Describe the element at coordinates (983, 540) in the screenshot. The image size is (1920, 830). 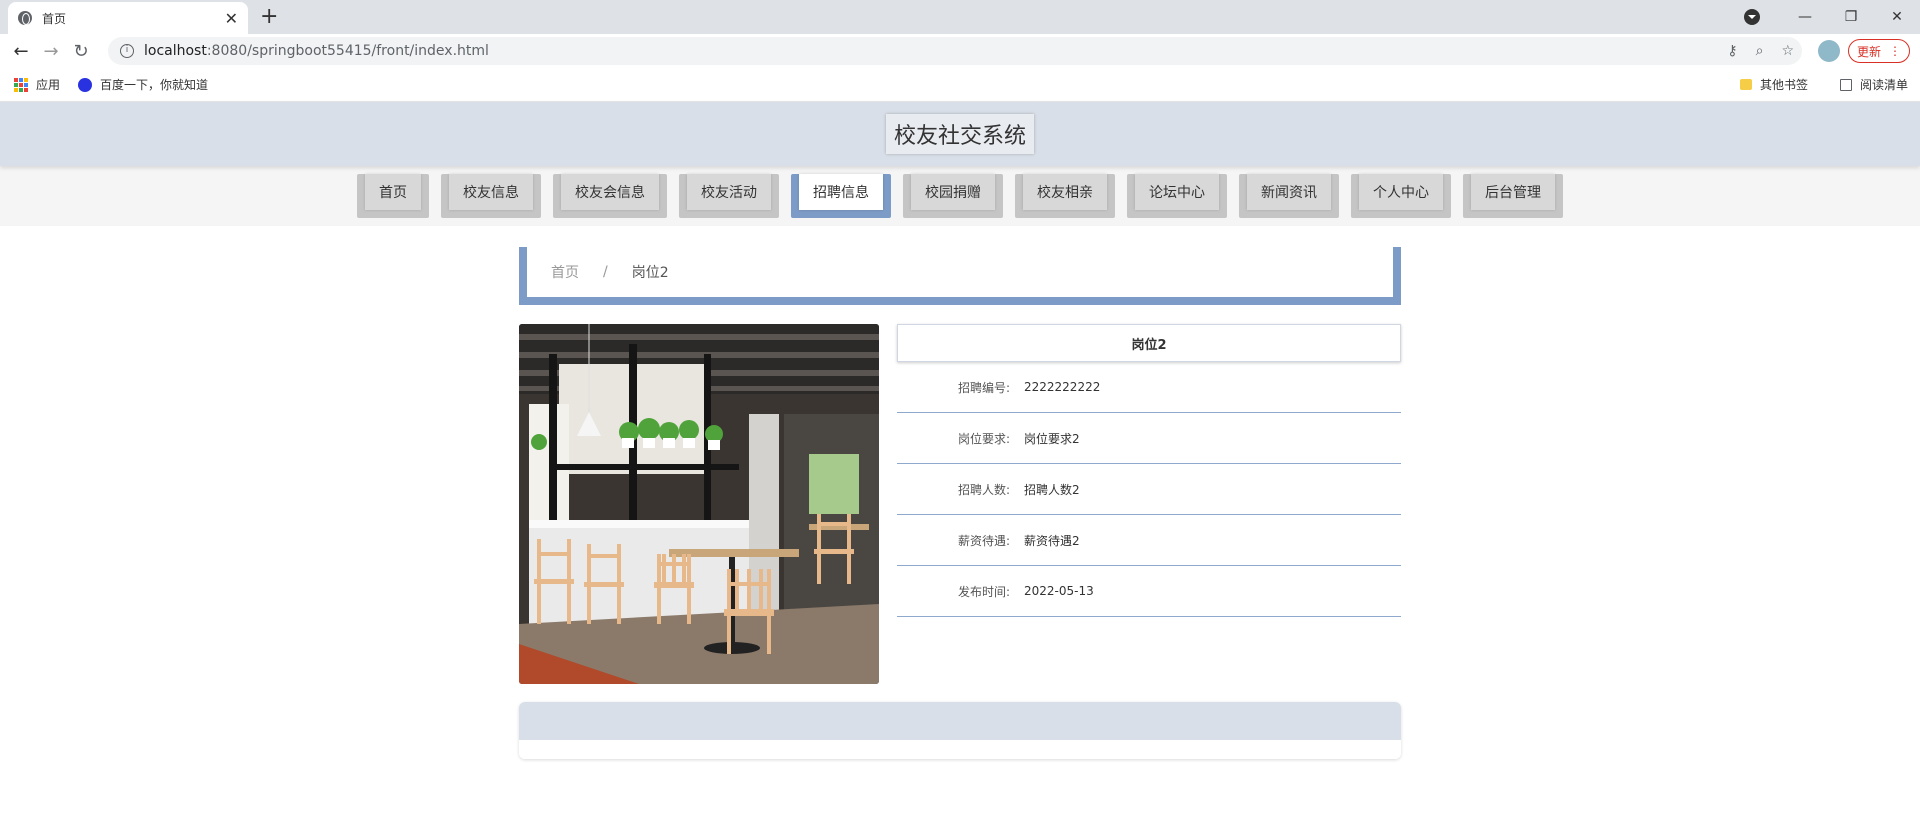
I see `detail-label: 薪资待遇:` at that location.